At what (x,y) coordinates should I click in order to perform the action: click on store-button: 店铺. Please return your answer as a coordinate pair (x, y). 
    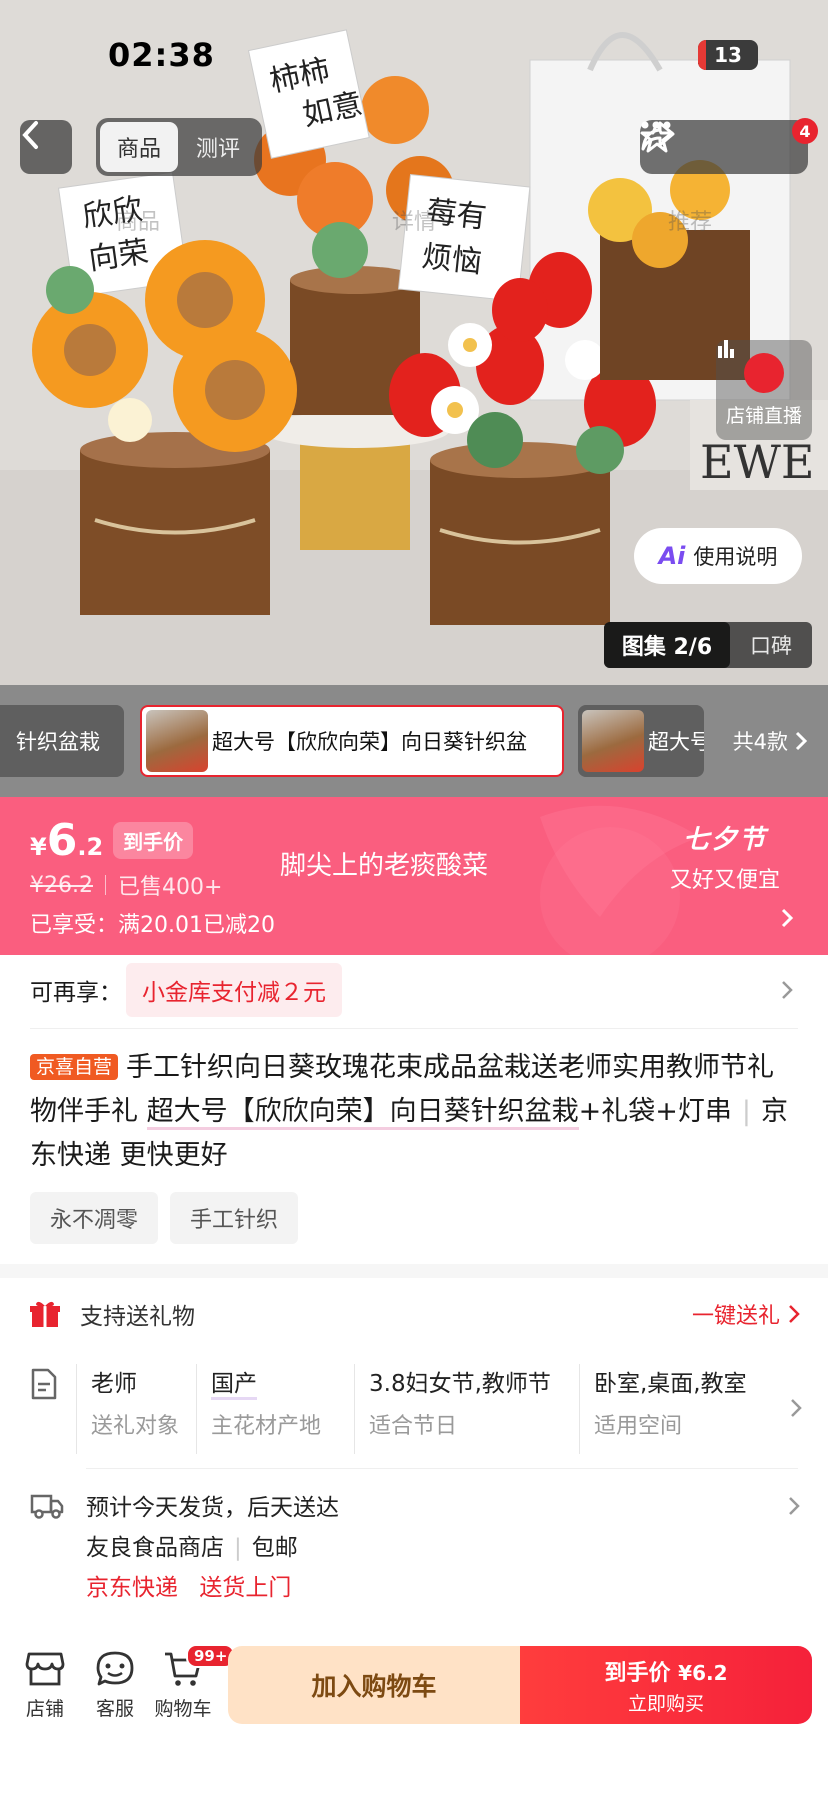
    Looking at the image, I should click on (45, 1685).